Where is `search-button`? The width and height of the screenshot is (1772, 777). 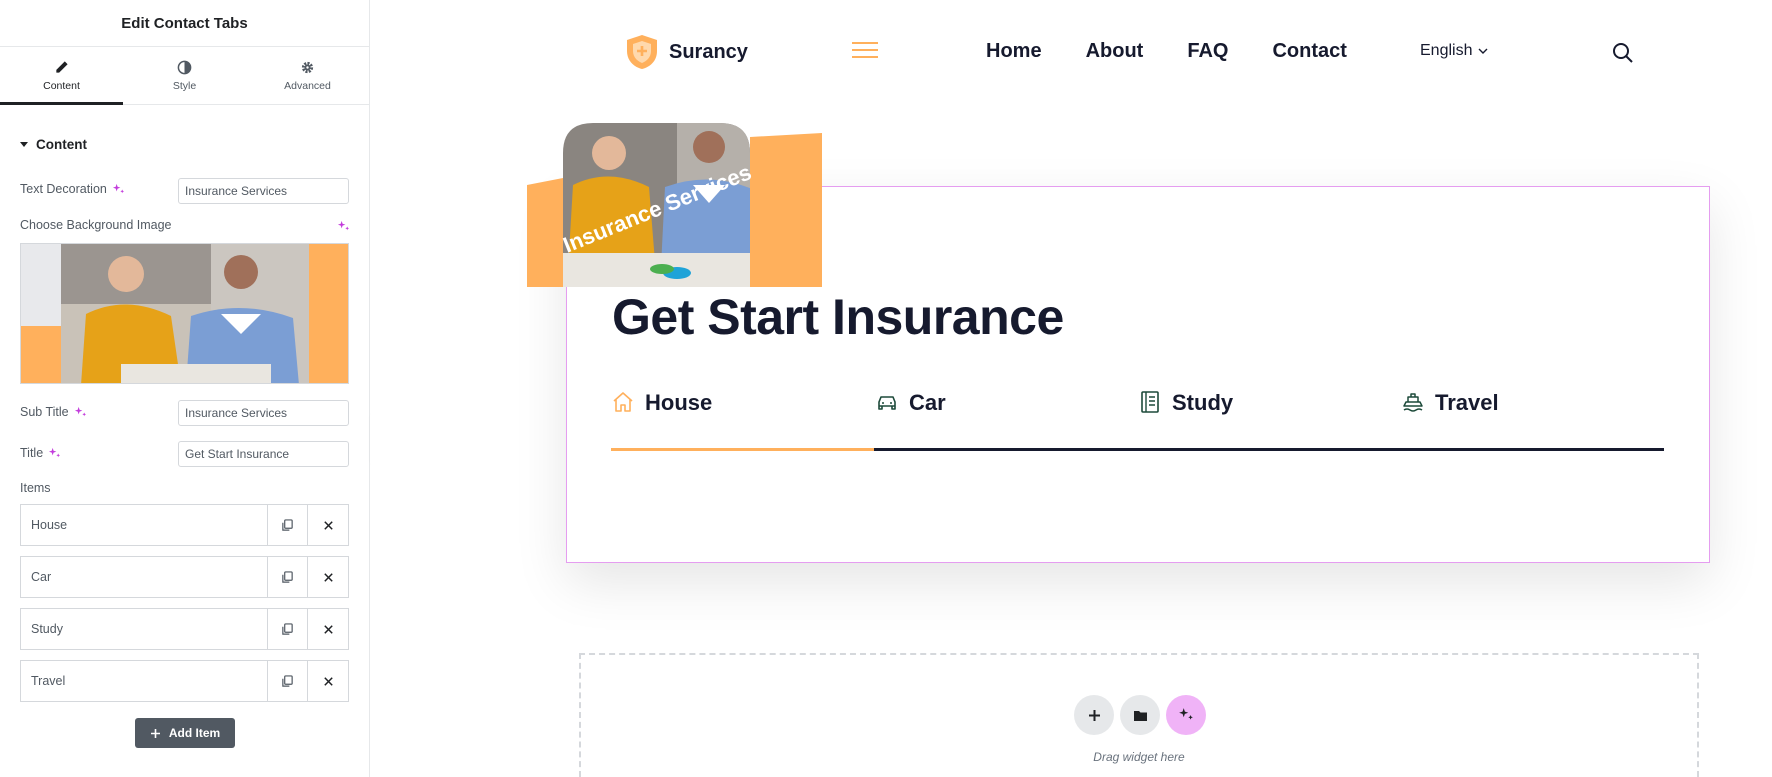 search-button is located at coordinates (1623, 55).